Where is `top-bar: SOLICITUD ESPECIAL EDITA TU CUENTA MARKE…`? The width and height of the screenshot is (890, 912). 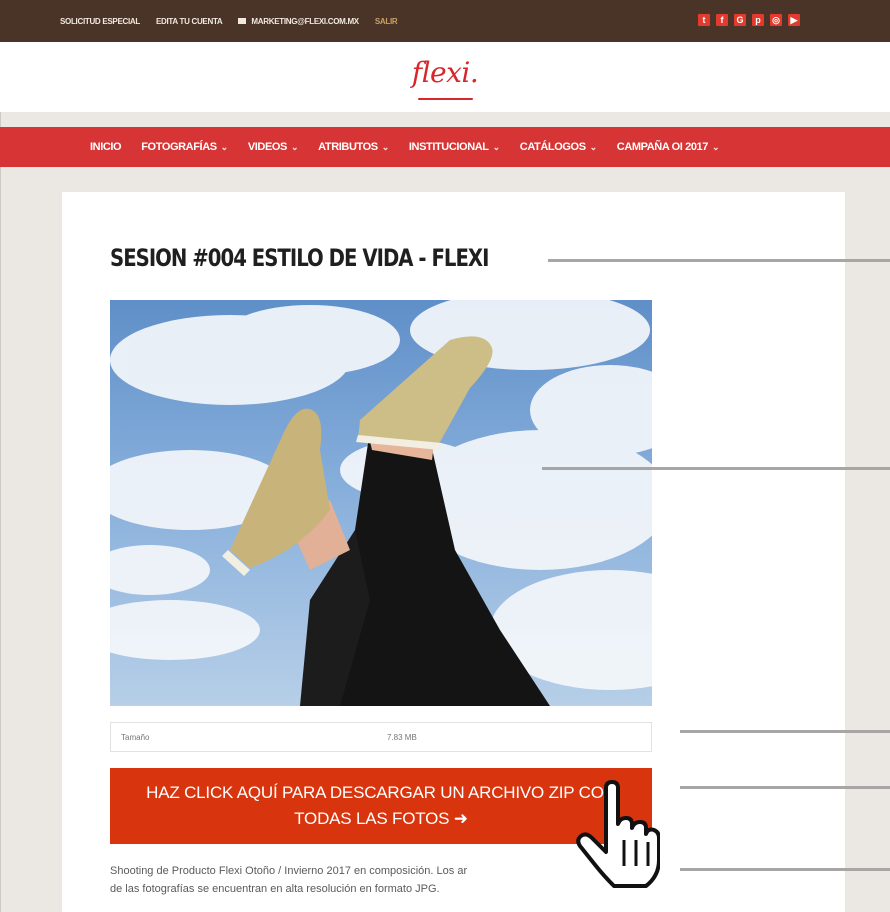
top-bar: SOLICITUD ESPECIAL EDITA TU CUENTA MARKE… is located at coordinates (445, 21).